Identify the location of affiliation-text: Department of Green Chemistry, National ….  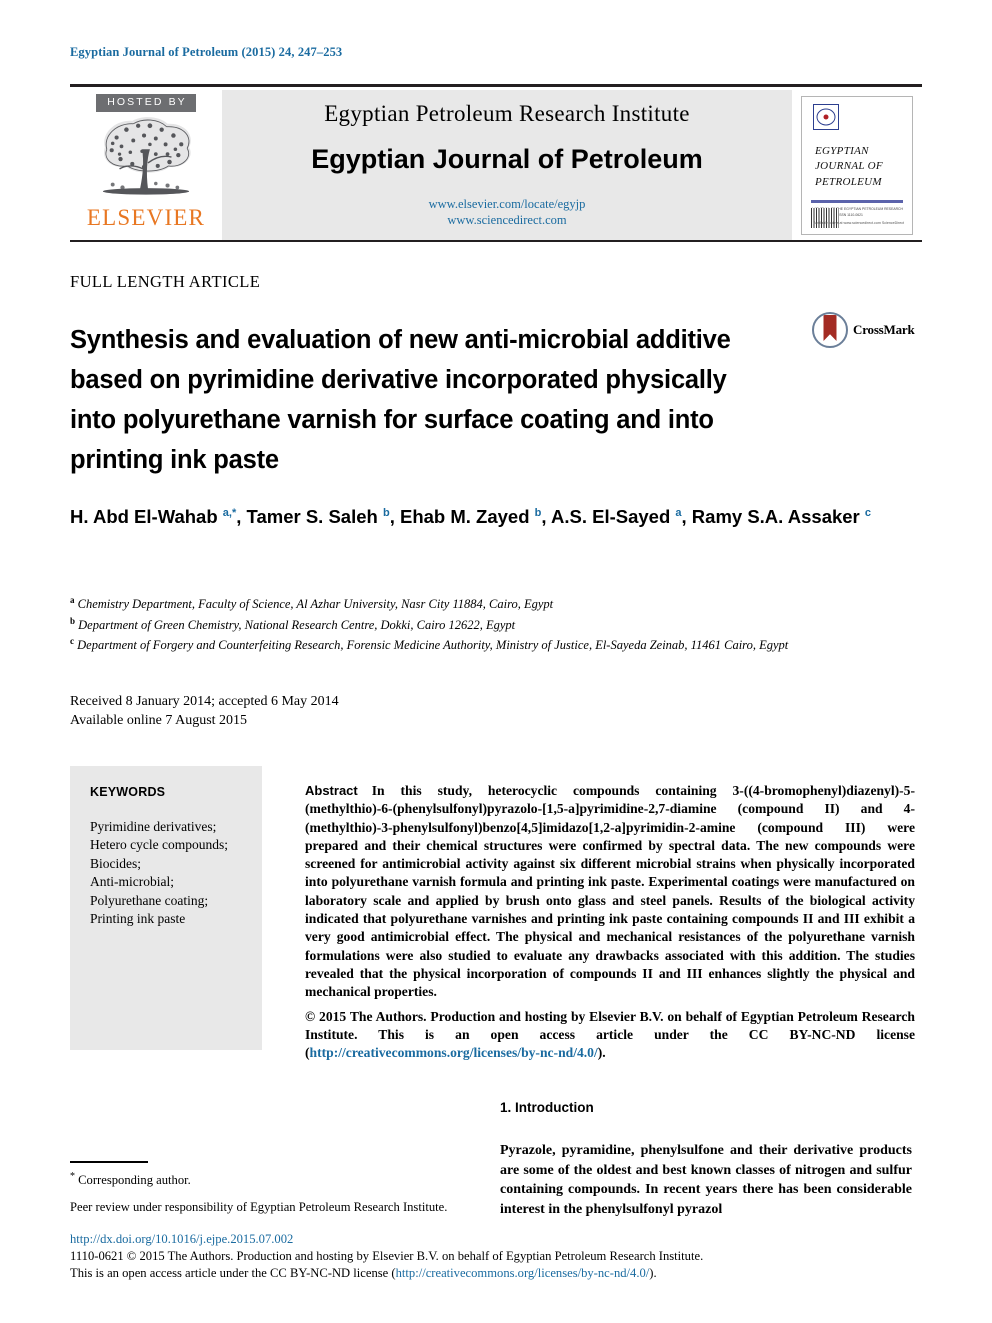
(297, 624).